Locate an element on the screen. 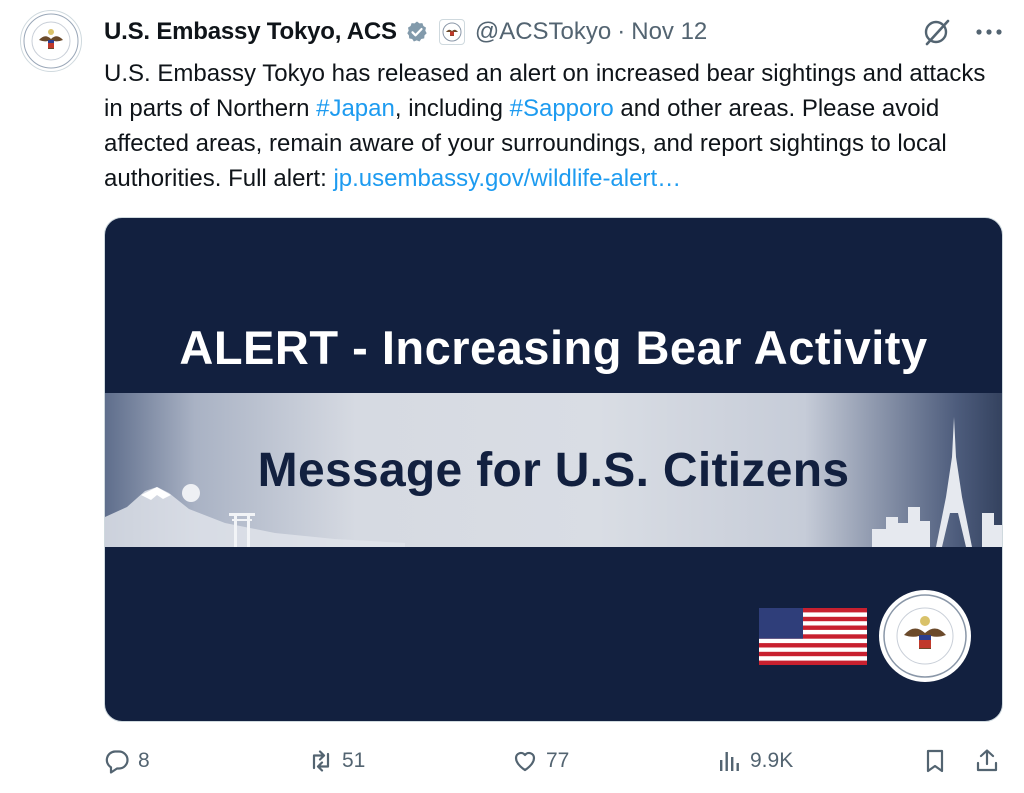  share-icon is located at coordinates (987, 760).